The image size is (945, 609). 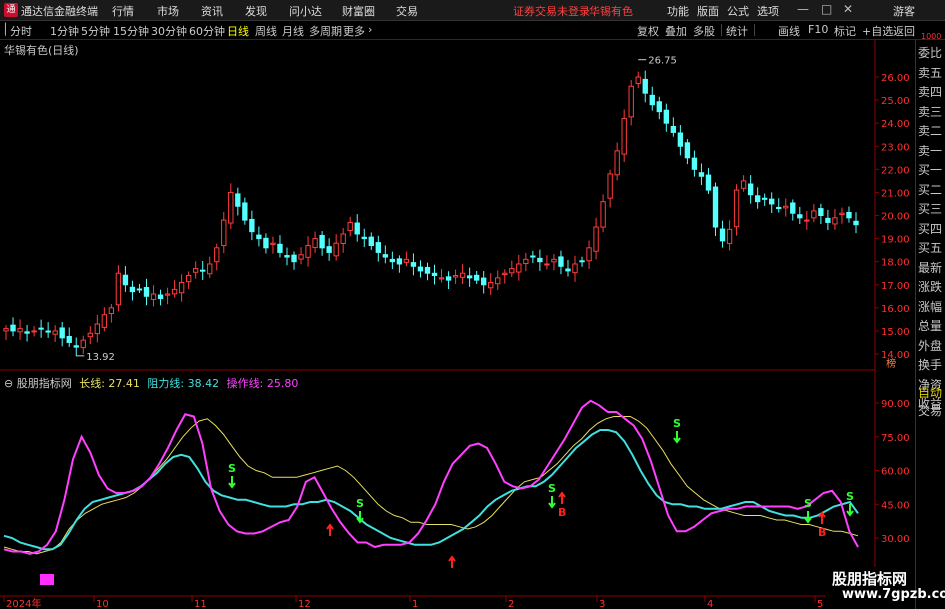 What do you see at coordinates (891, 363) in the screenshot?
I see `event-marker: 榜` at bounding box center [891, 363].